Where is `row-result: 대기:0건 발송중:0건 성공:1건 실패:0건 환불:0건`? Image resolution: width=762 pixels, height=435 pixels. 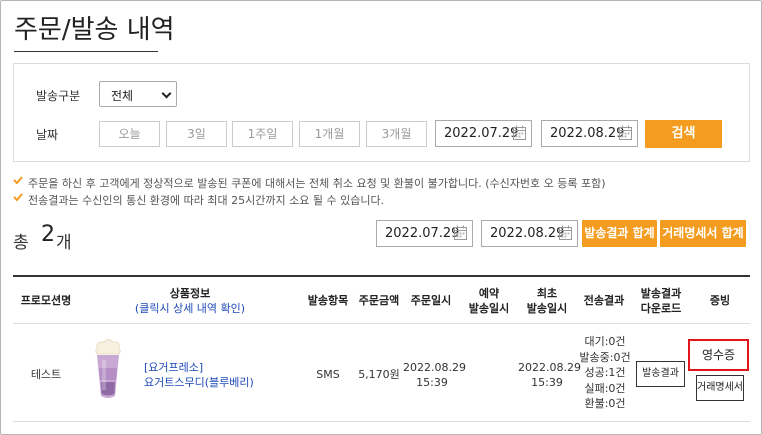
row-result: 대기:0건 발송중:0건 성공:1건 실패:0건 환불:0건 is located at coordinates (605, 373).